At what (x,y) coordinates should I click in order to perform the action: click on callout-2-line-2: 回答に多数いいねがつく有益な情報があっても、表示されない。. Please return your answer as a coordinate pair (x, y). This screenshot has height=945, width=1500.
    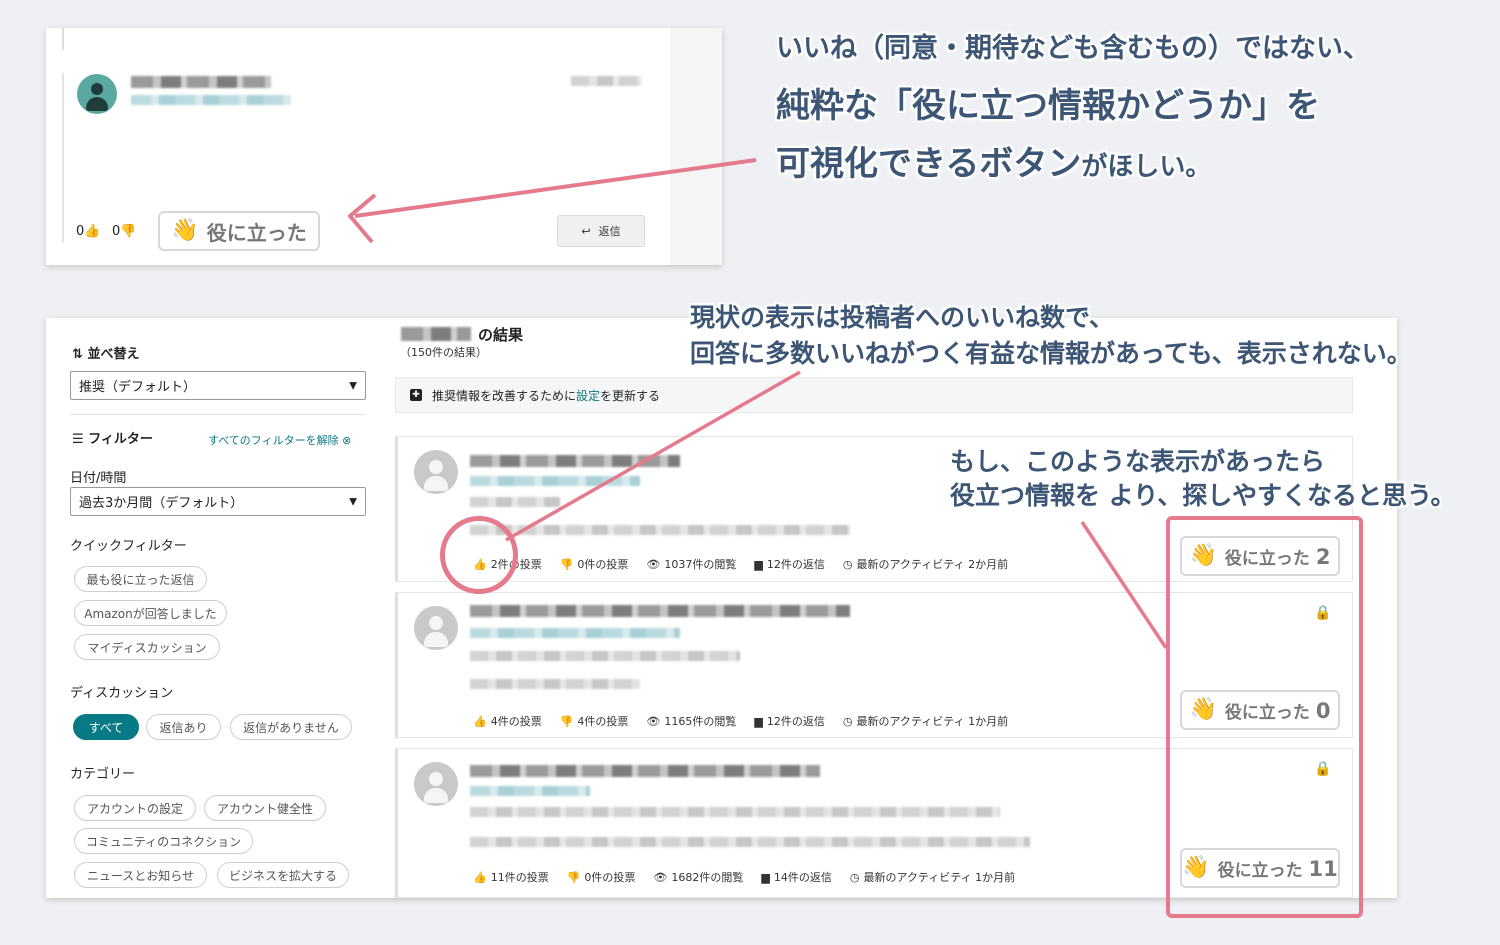
    Looking at the image, I should click on (1051, 353).